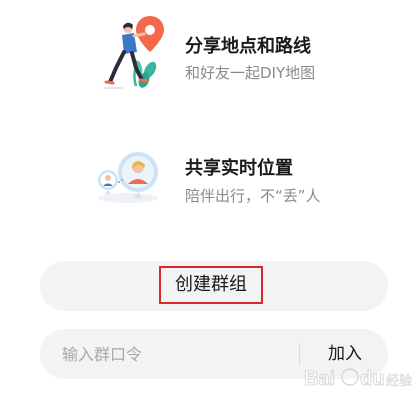 Image resolution: width=420 pixels, height=400 pixels. What do you see at coordinates (253, 196) in the screenshot?
I see `feature-subtitle: 陪伴出行，不“丢”人` at bounding box center [253, 196].